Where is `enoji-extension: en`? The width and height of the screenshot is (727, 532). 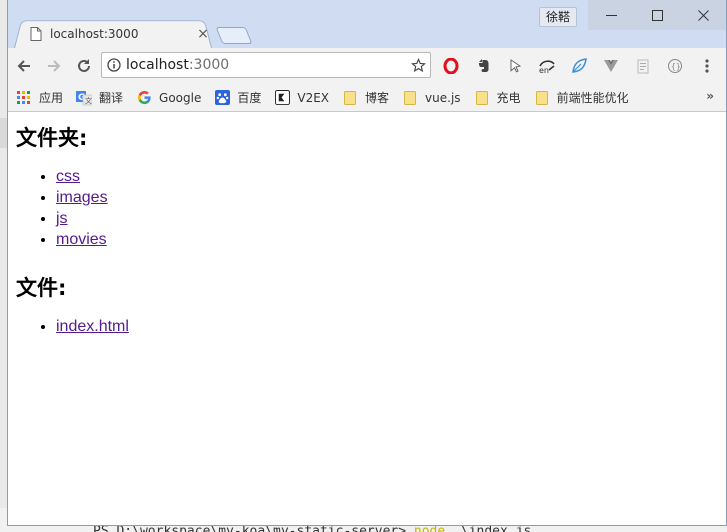 enoji-extension: en is located at coordinates (547, 66).